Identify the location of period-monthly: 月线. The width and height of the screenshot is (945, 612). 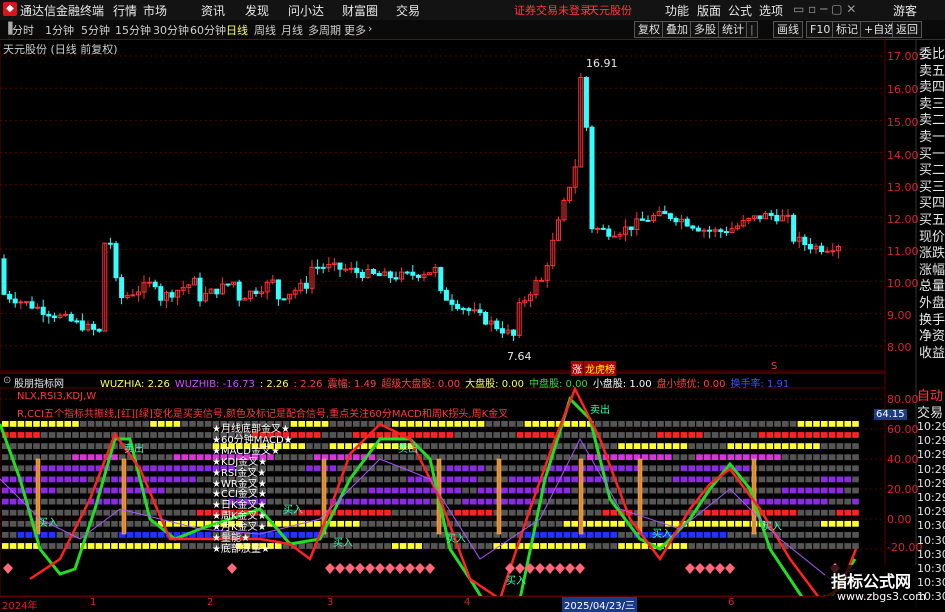
(292, 30).